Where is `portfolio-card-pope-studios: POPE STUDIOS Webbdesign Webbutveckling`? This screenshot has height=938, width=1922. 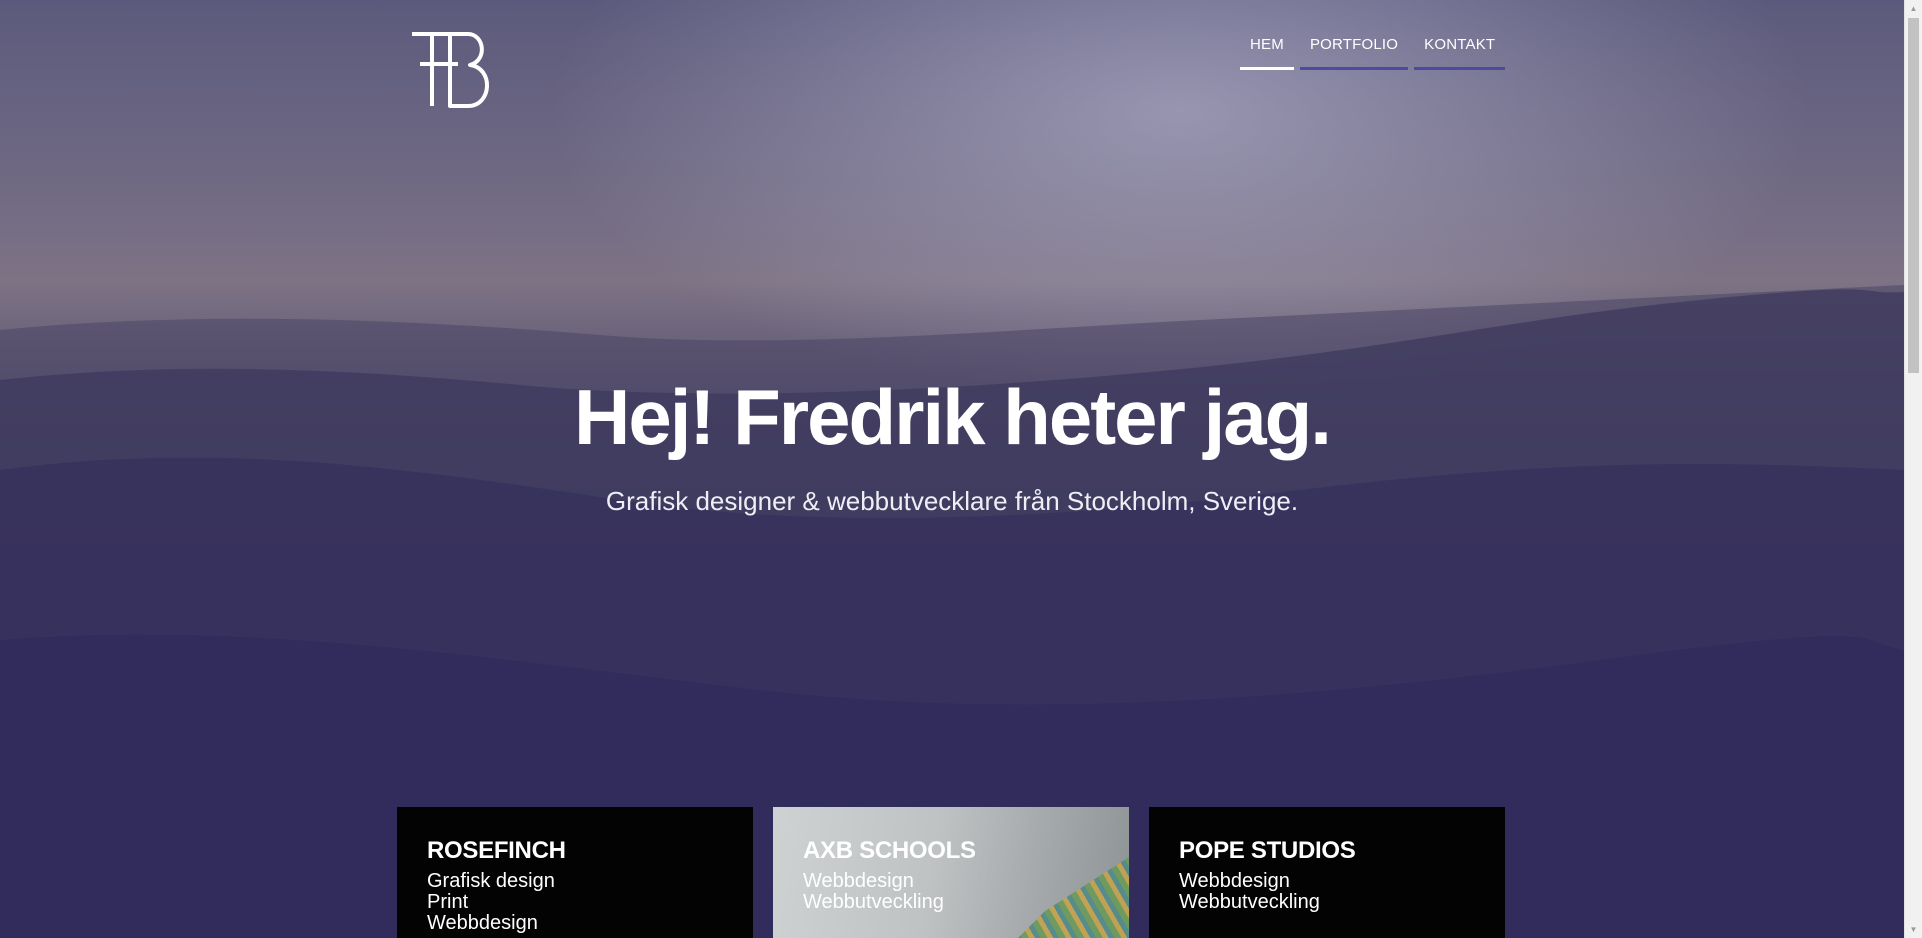
portfolio-card-pope-studios: POPE STUDIOS Webbdesign Webbutveckling is located at coordinates (1327, 872).